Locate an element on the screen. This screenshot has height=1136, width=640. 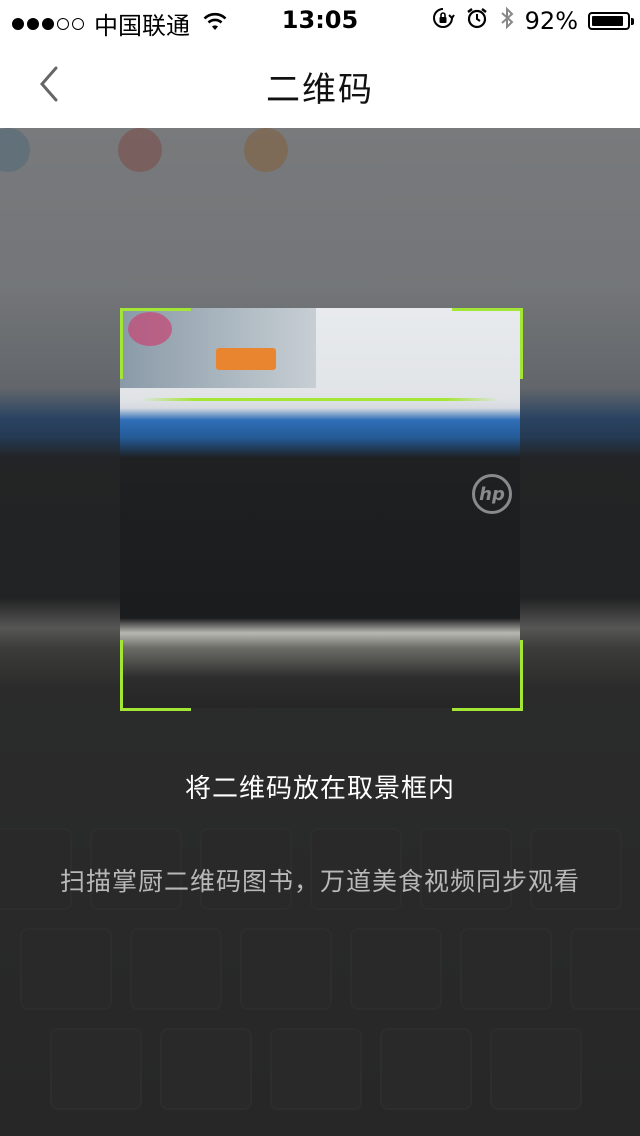
scan-frame-corner-bottom-right is located at coordinates (487, 675).